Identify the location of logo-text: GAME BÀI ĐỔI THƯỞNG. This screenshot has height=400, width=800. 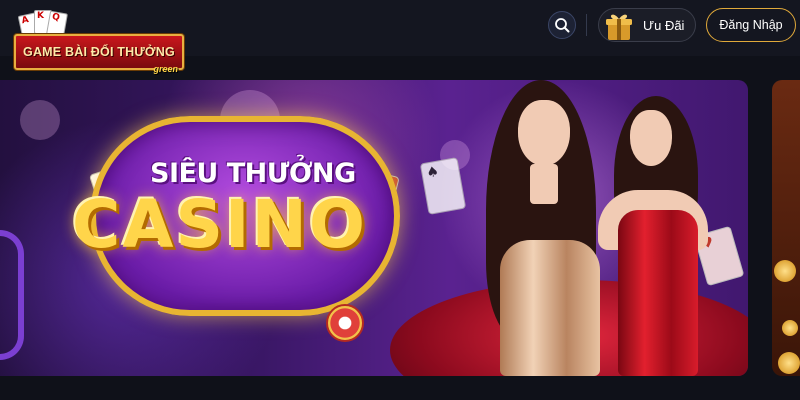
(99, 52).